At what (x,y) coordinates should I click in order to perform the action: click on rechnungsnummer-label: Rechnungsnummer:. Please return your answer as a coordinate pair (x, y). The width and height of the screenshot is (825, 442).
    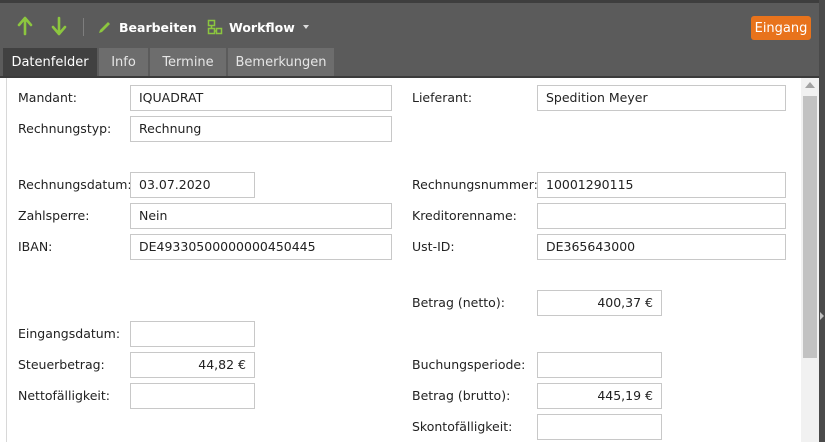
    Looking at the image, I should click on (475, 184).